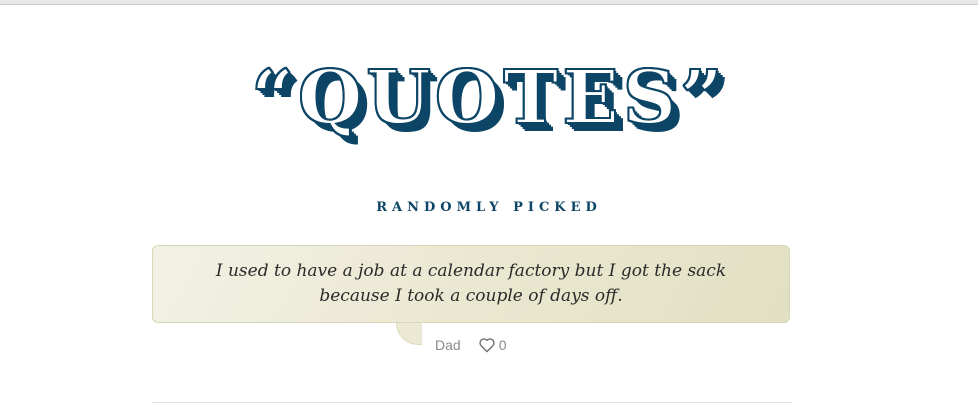  I want to click on quote-bubble-tail, so click(409, 334).